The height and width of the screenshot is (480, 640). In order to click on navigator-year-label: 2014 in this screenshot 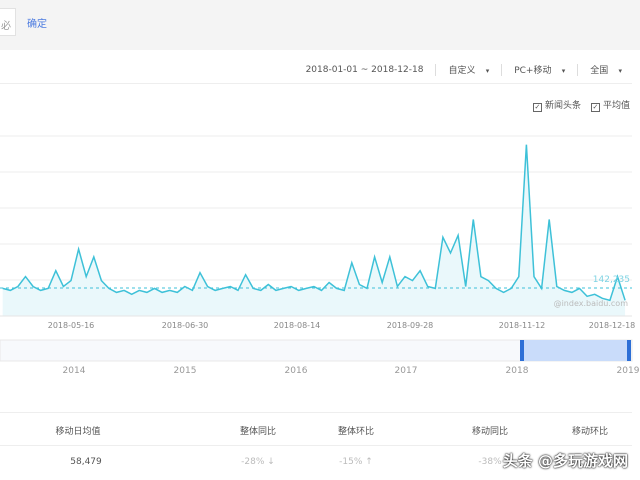, I will do `click(74, 371)`.